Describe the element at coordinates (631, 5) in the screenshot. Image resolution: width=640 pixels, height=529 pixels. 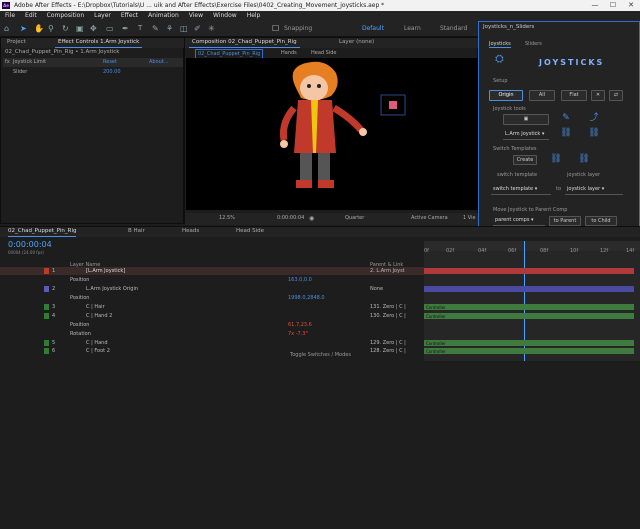
I see `close-button: ✕` at that location.